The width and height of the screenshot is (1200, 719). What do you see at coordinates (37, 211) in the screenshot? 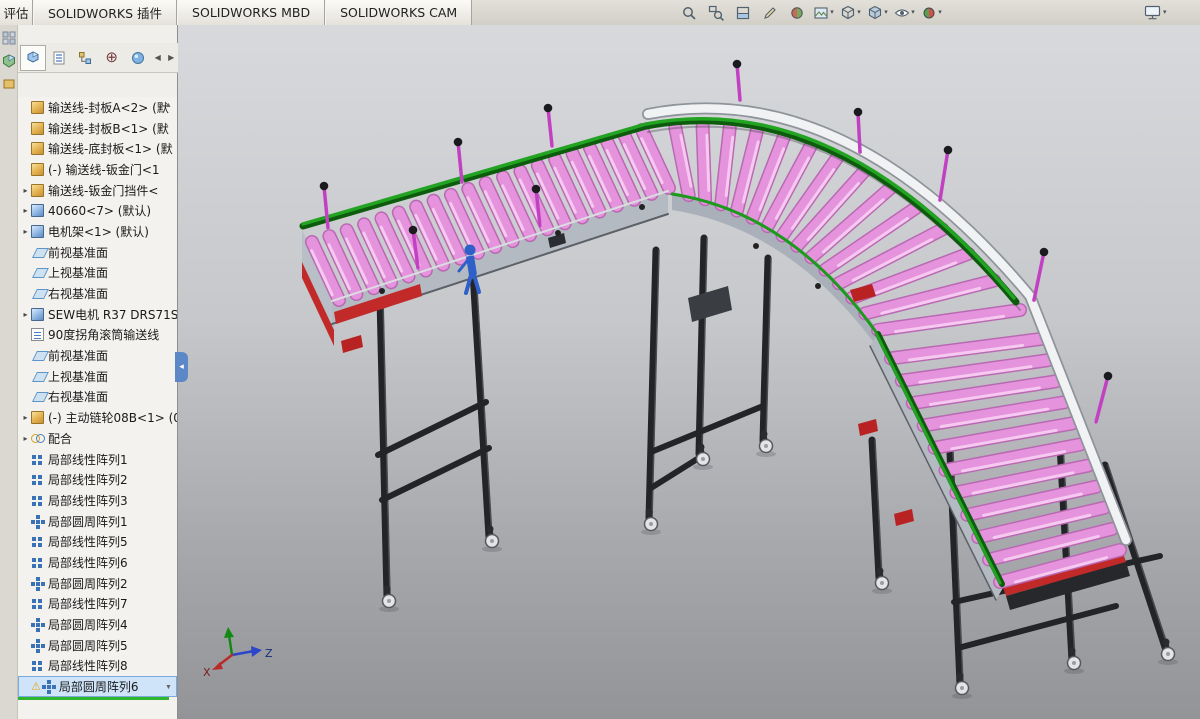
I see `part2-icon` at bounding box center [37, 211].